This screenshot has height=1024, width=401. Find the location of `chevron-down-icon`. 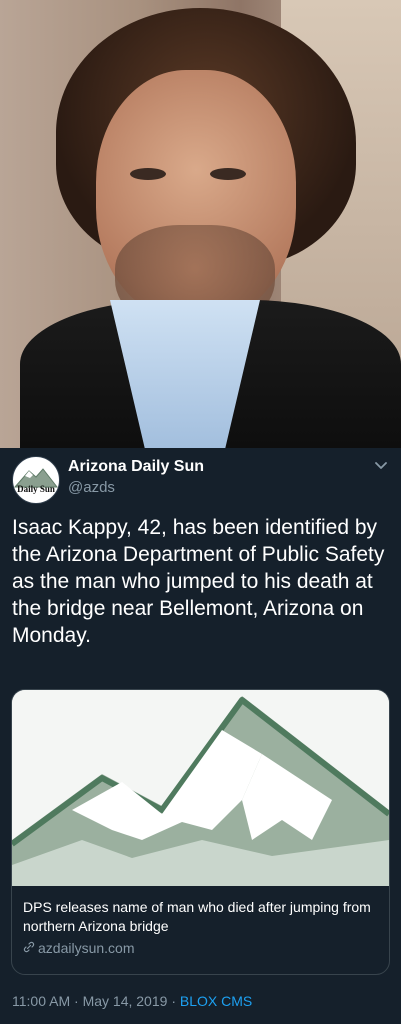

chevron-down-icon is located at coordinates (381, 466).